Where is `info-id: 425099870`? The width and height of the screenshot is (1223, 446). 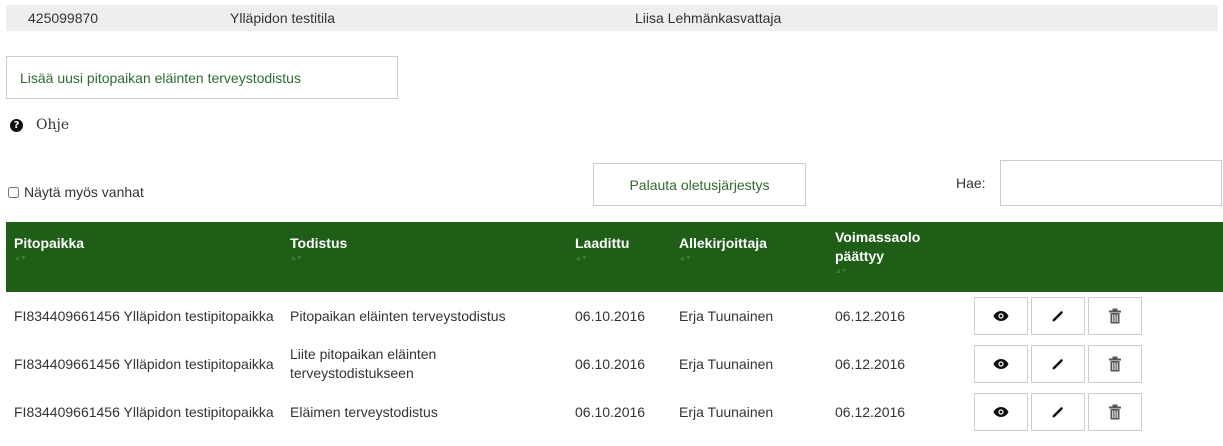
info-id: 425099870 is located at coordinates (63, 18).